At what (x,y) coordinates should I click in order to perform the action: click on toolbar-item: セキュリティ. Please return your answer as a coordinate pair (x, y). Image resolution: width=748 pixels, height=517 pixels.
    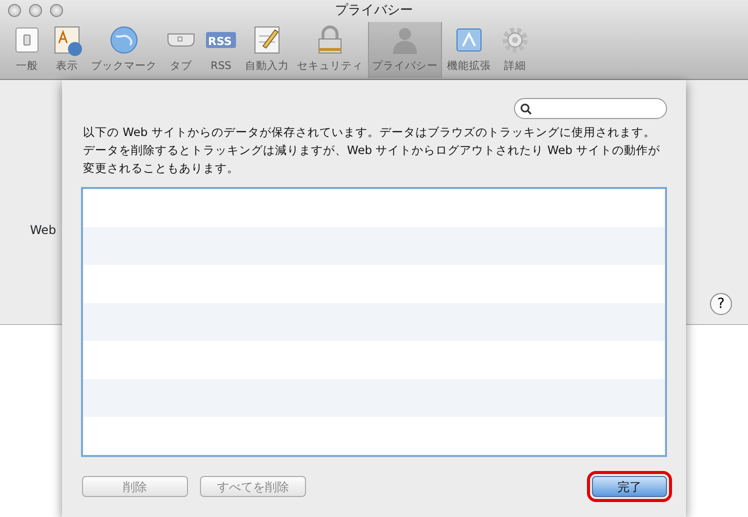
    Looking at the image, I should click on (330, 50).